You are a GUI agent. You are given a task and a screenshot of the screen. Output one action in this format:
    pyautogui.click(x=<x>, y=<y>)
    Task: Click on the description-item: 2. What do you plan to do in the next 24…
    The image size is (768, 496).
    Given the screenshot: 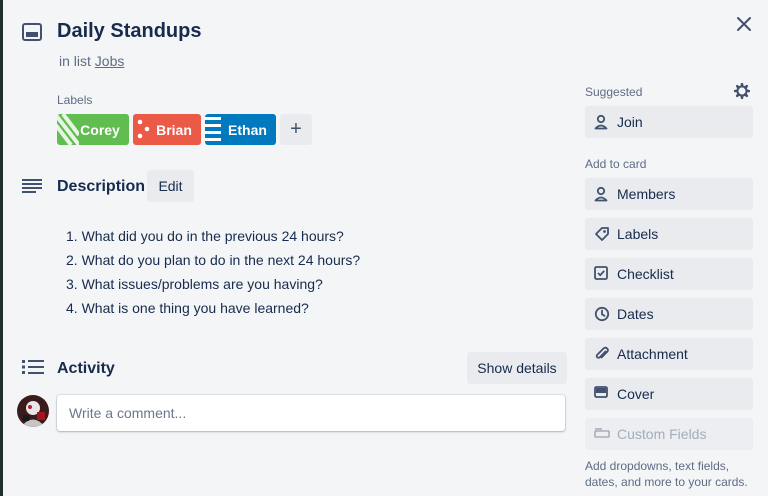 What is the action you would take?
    pyautogui.click(x=213, y=260)
    